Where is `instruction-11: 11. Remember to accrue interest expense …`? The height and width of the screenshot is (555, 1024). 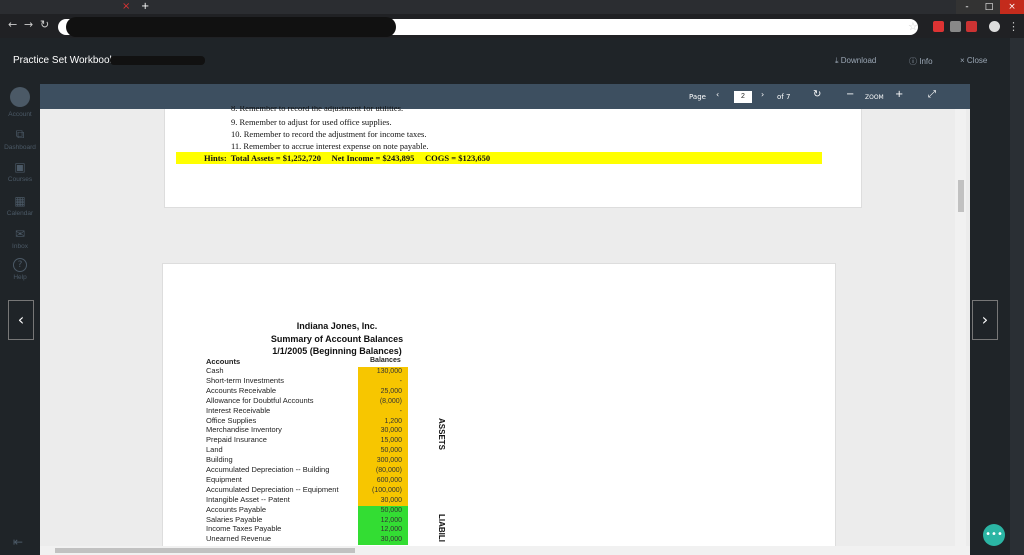 instruction-11: 11. Remember to accrue interest expense … is located at coordinates (330, 146).